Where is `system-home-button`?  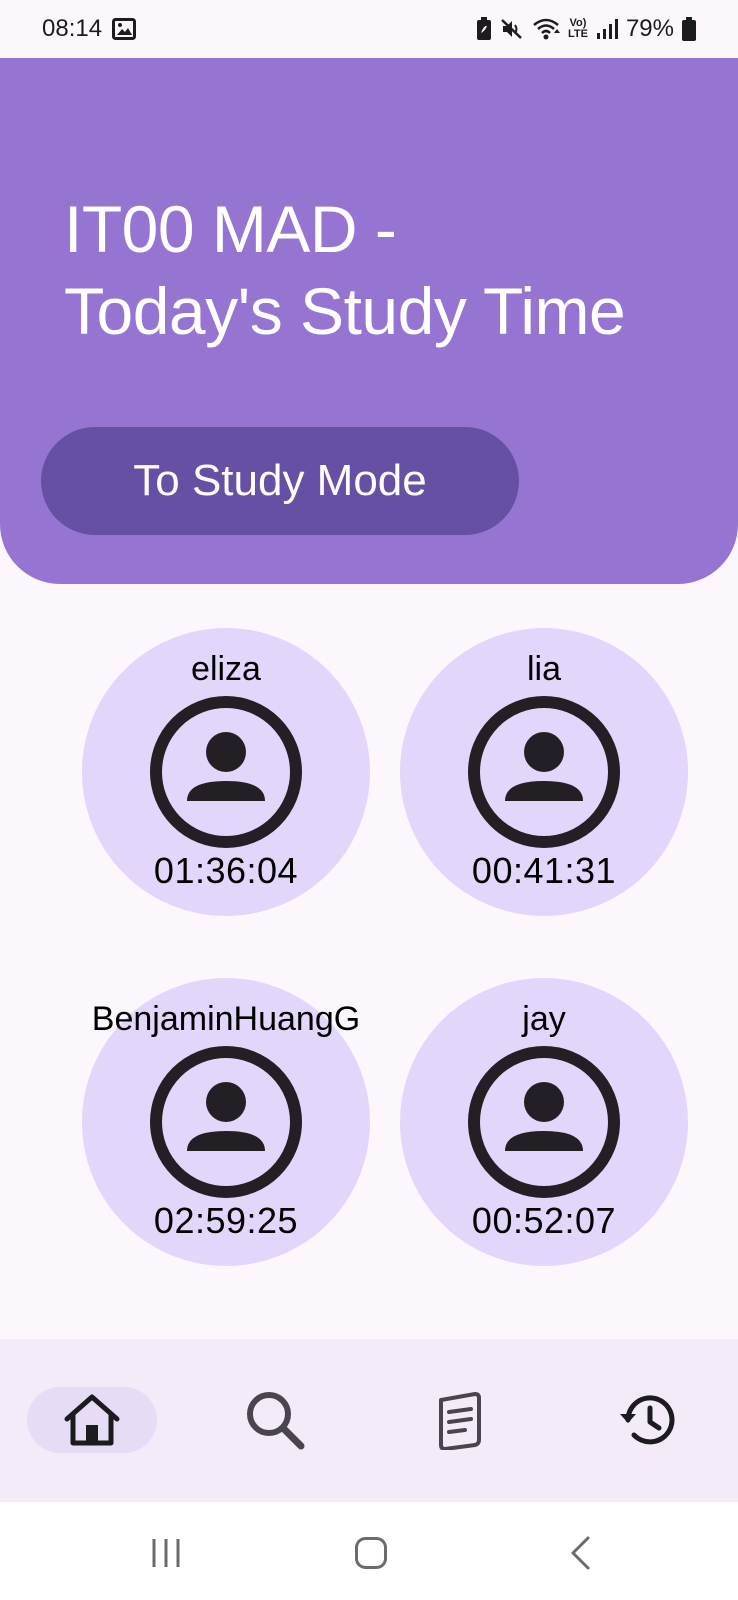 system-home-button is located at coordinates (371, 1553).